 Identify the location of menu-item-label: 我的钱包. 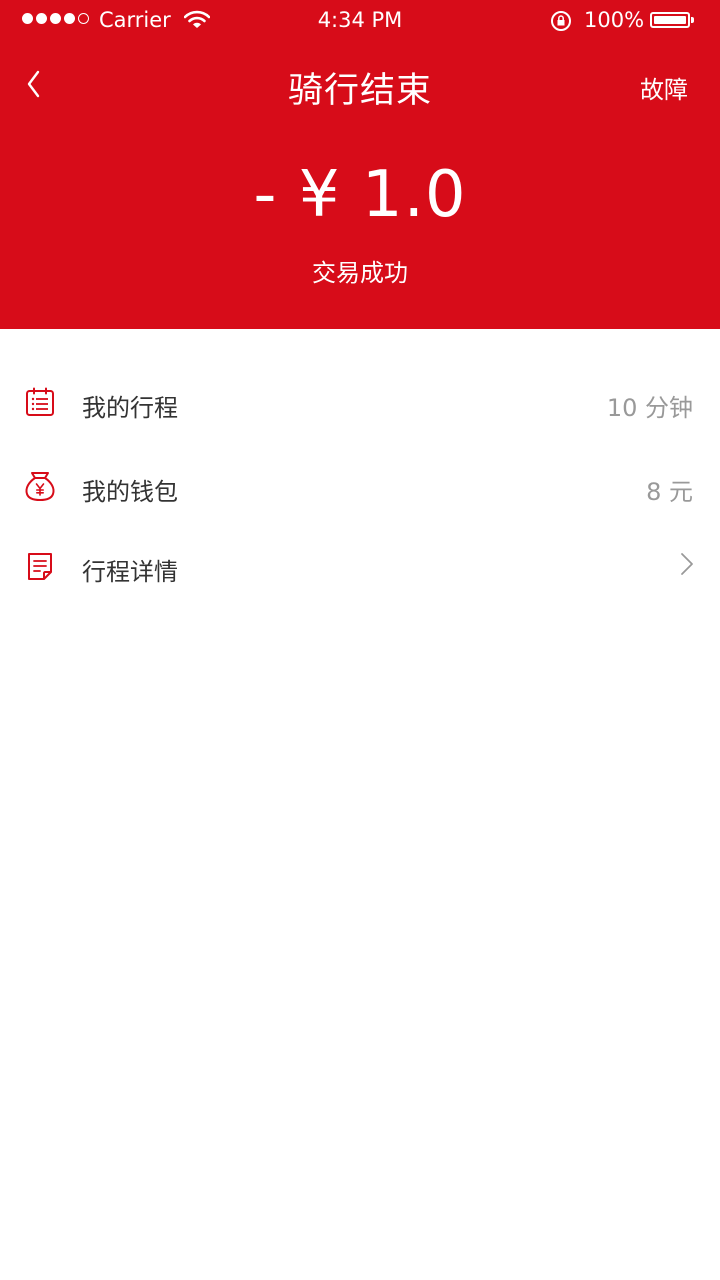
(130, 492).